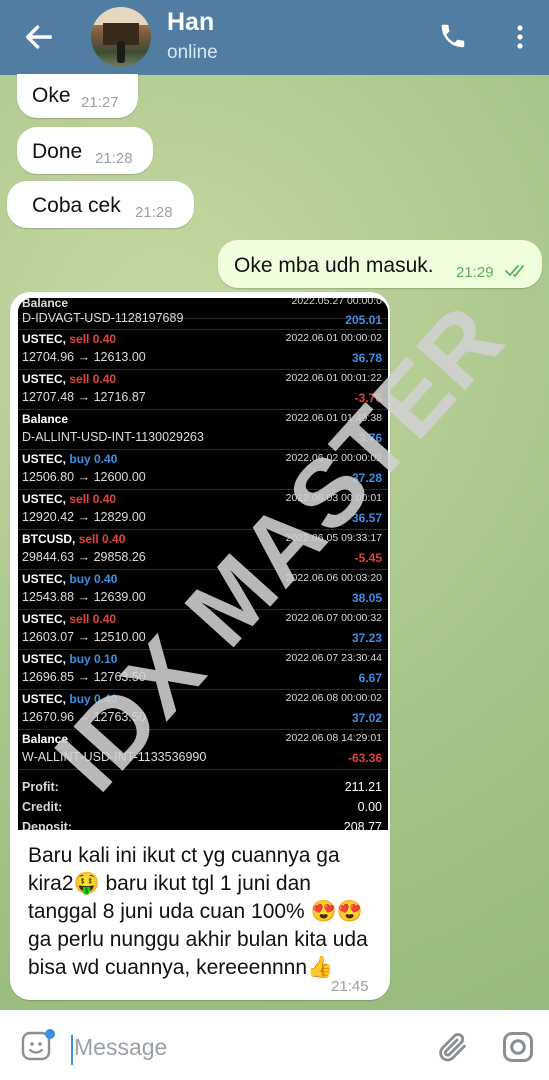 The image size is (549, 1080). What do you see at coordinates (113, 437) in the screenshot?
I see `trade-prices: D-ALLINT-USD-INT-1130029263` at bounding box center [113, 437].